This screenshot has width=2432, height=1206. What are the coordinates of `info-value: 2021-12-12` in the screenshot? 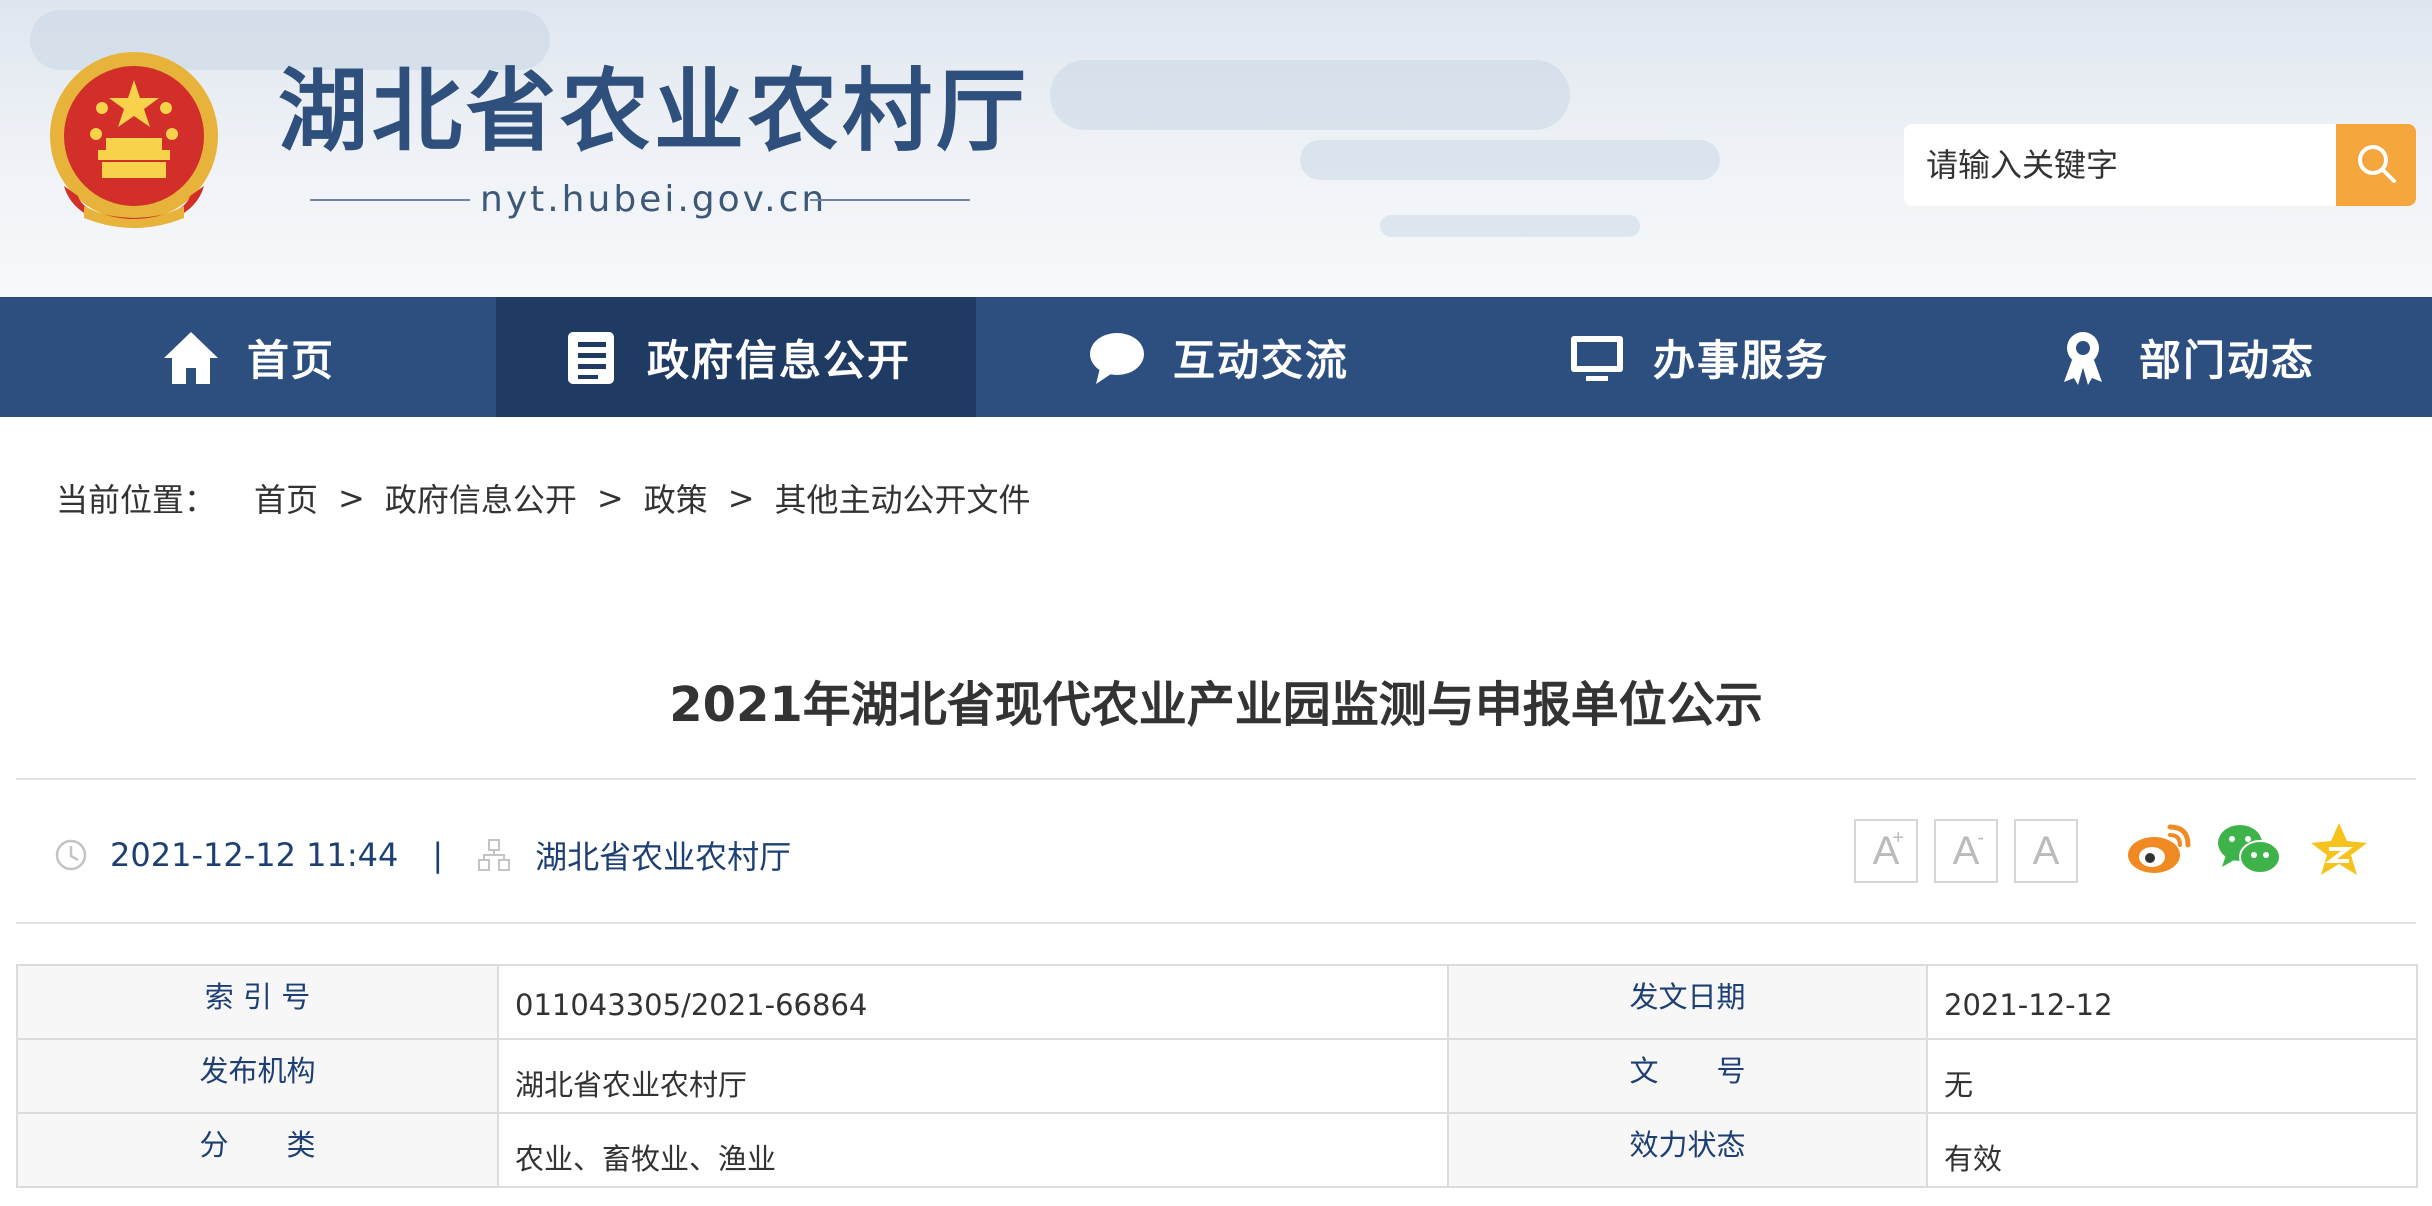 It's located at (2172, 1002).